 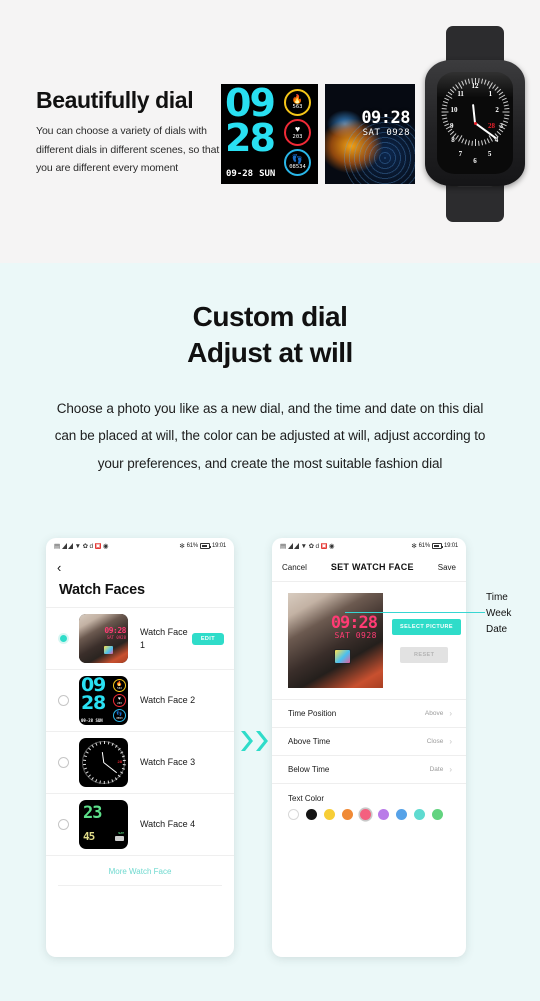 What do you see at coordinates (447, 567) in the screenshot?
I see `save-button: Save` at bounding box center [447, 567].